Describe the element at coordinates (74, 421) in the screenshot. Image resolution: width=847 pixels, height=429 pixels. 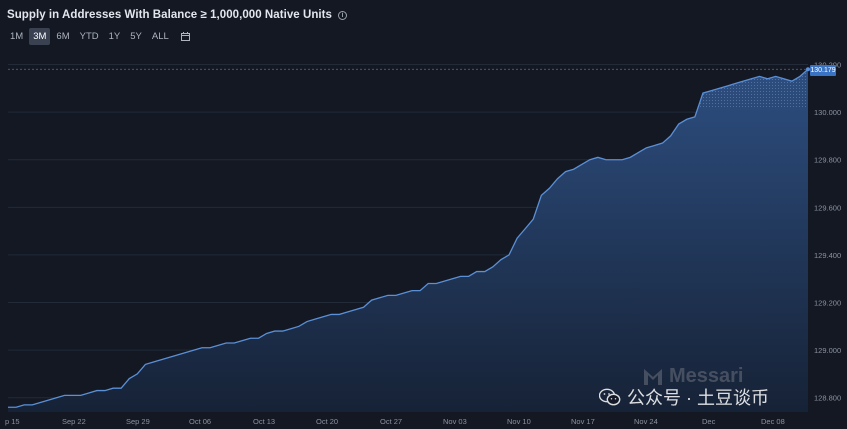
I see `x-tick-label: Sep 22` at that location.